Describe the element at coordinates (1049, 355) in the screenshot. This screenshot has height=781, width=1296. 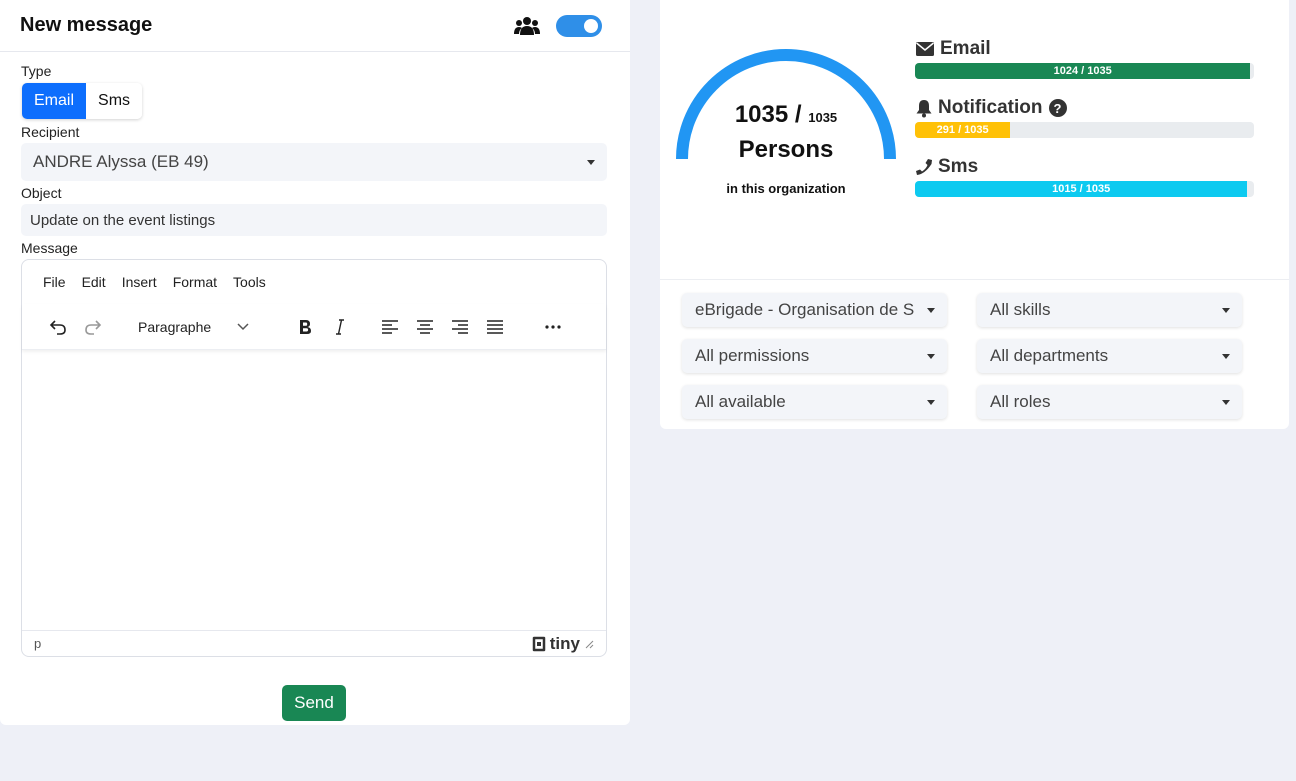
I see `departments-filter-value: All departments` at that location.